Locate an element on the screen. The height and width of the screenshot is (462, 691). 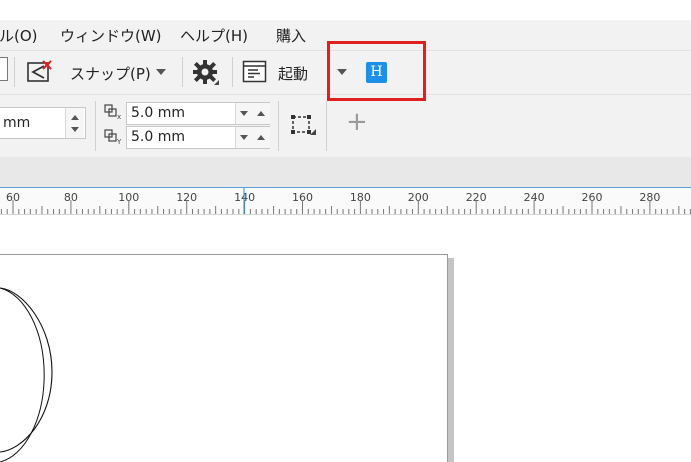
transform-frame-icon is located at coordinates (303, 126).